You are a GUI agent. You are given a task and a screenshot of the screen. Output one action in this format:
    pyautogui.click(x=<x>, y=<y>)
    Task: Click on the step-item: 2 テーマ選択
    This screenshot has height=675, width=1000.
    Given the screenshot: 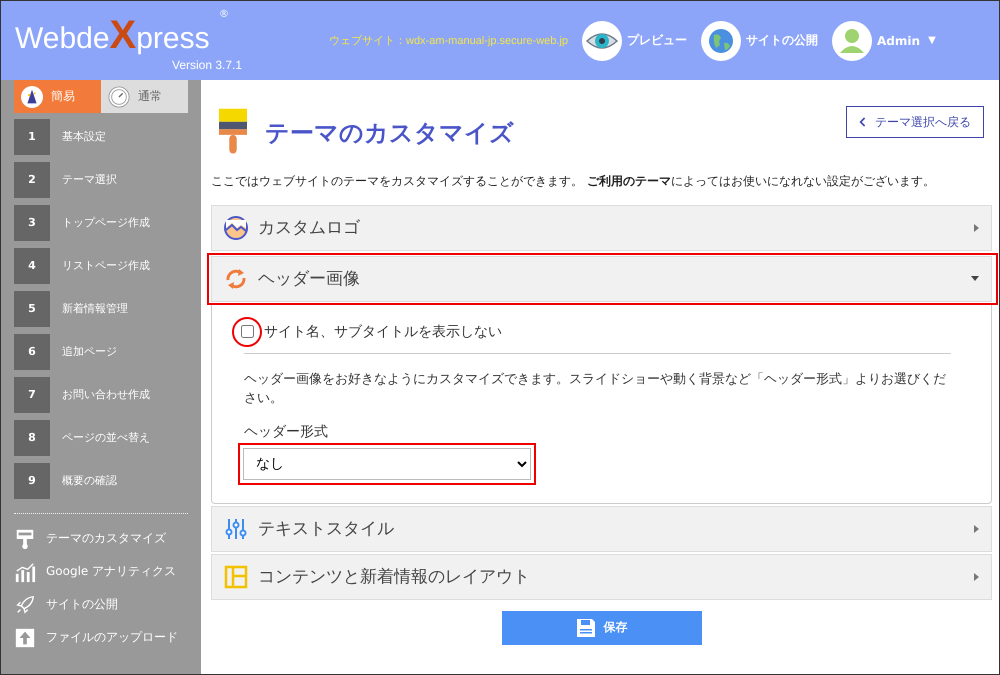 What is the action you would take?
    pyautogui.click(x=101, y=179)
    